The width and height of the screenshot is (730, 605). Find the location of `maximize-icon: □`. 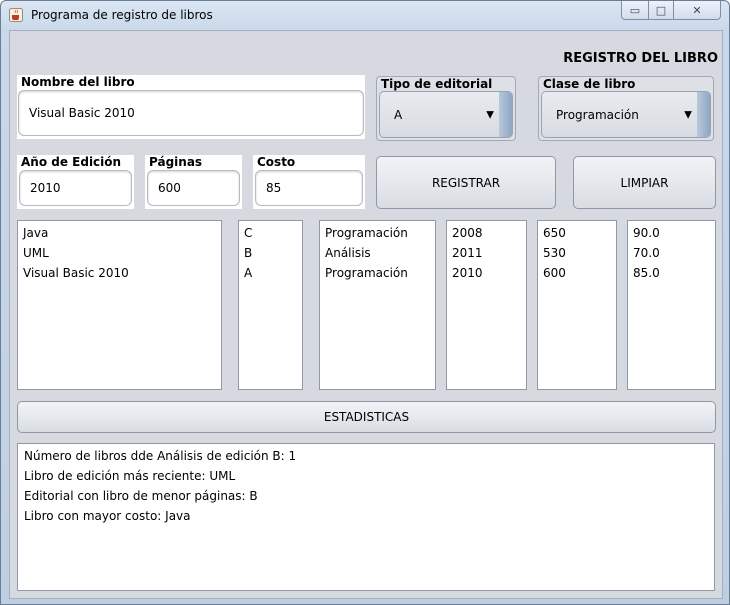

maximize-icon: □ is located at coordinates (661, 10).